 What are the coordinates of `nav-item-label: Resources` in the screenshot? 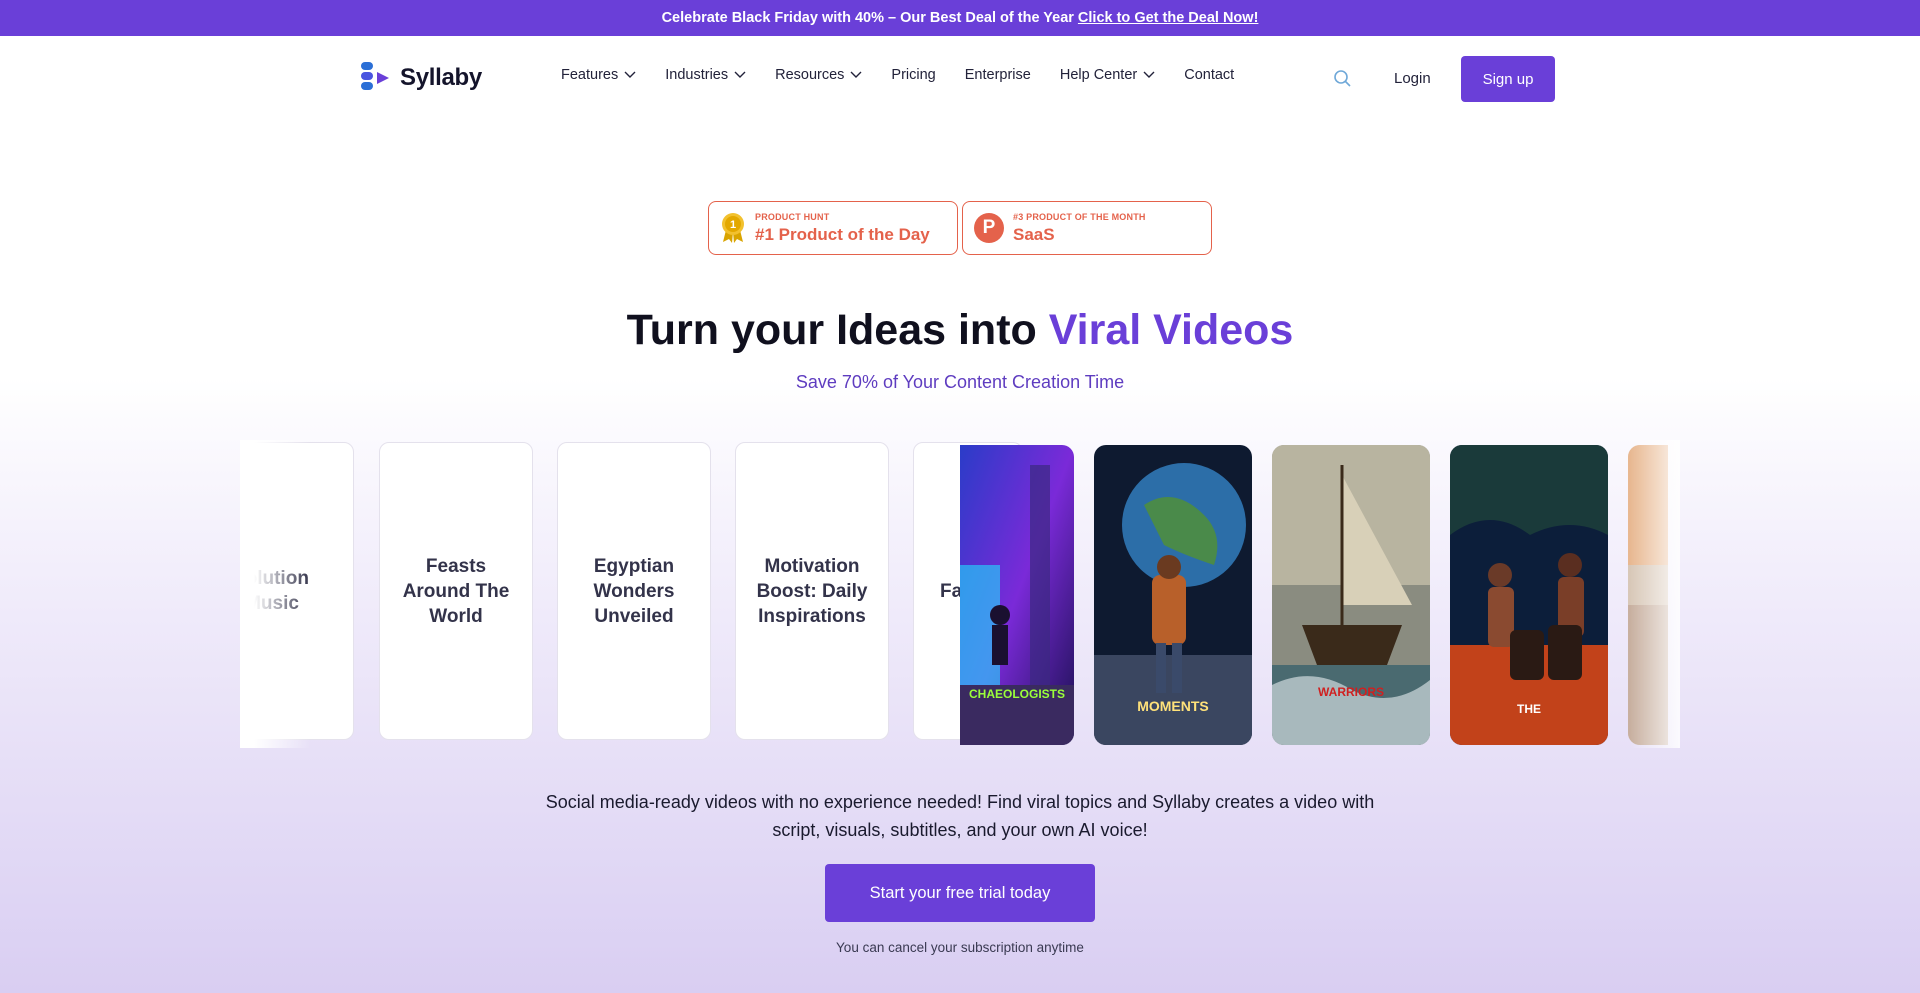 It's located at (810, 75).